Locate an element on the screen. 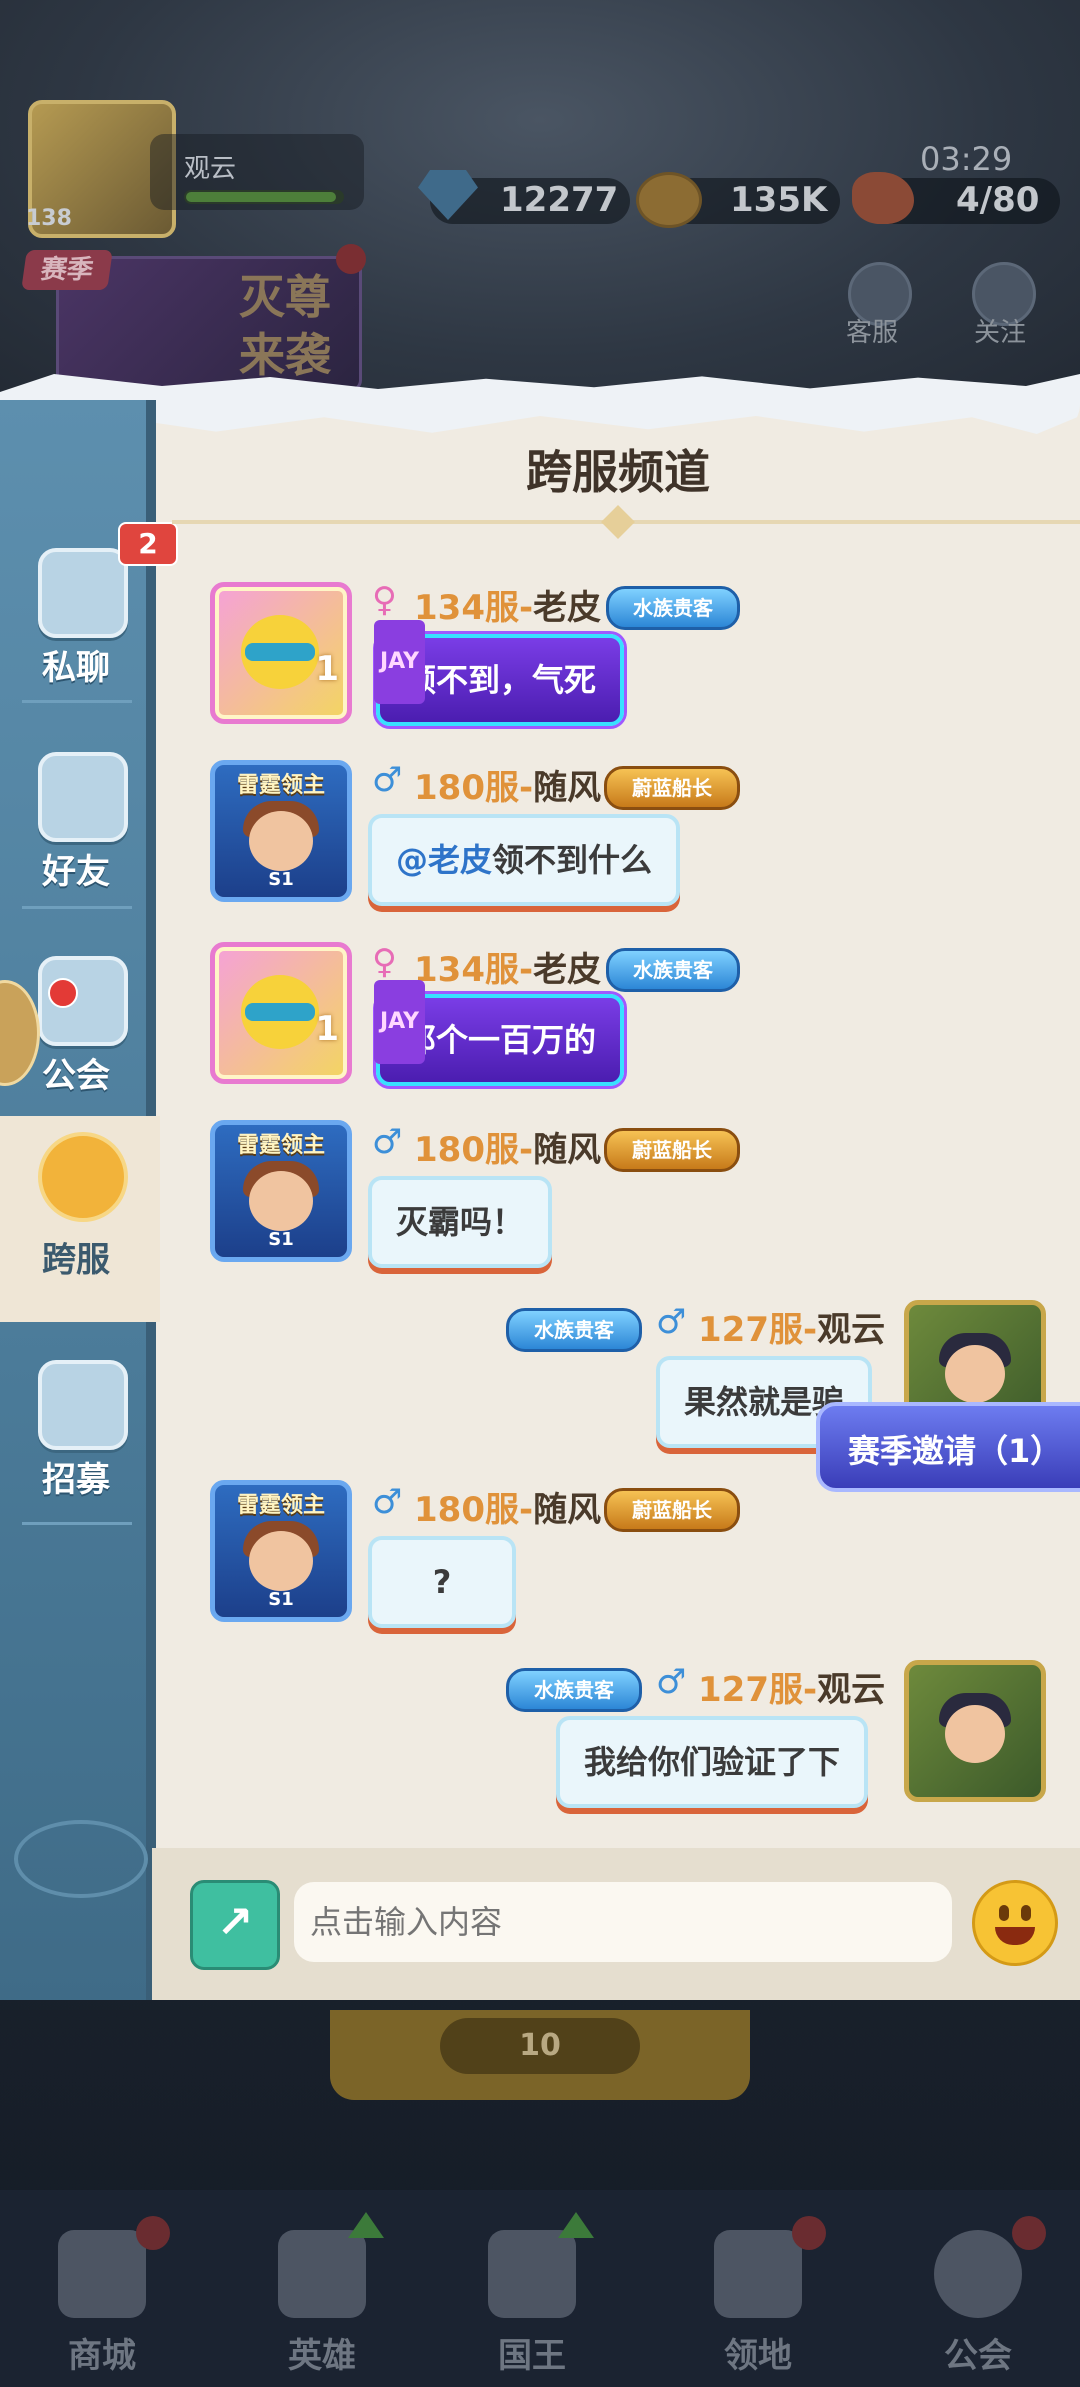  chat-bubble: JAY 领不到，气死 is located at coordinates (499, 673).